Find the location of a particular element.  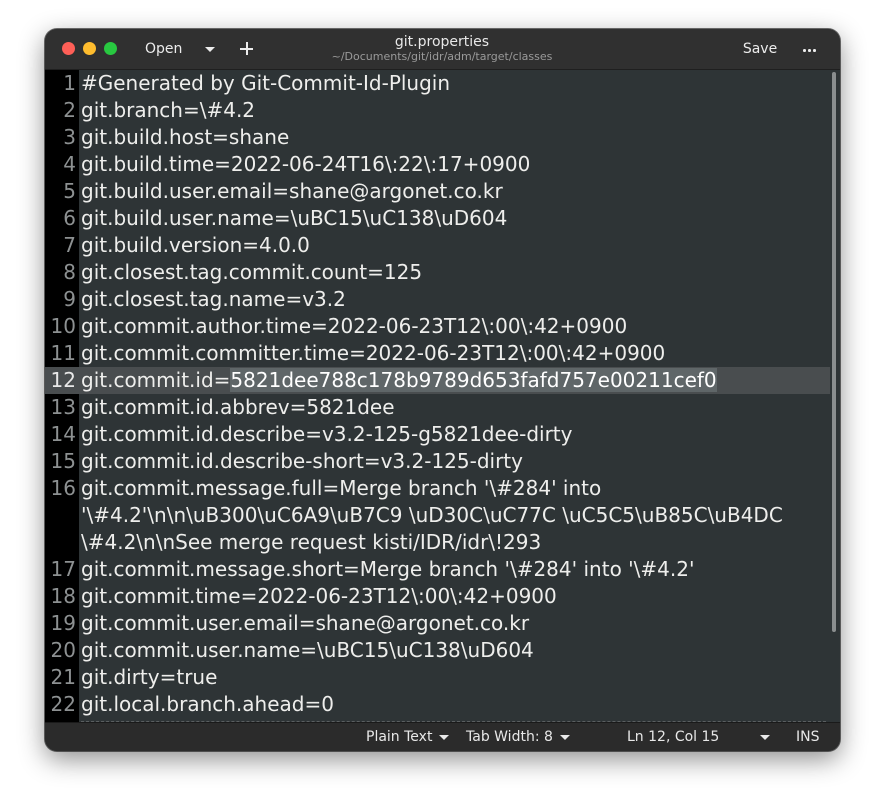

line-number: 21 is located at coordinates (63, 677).